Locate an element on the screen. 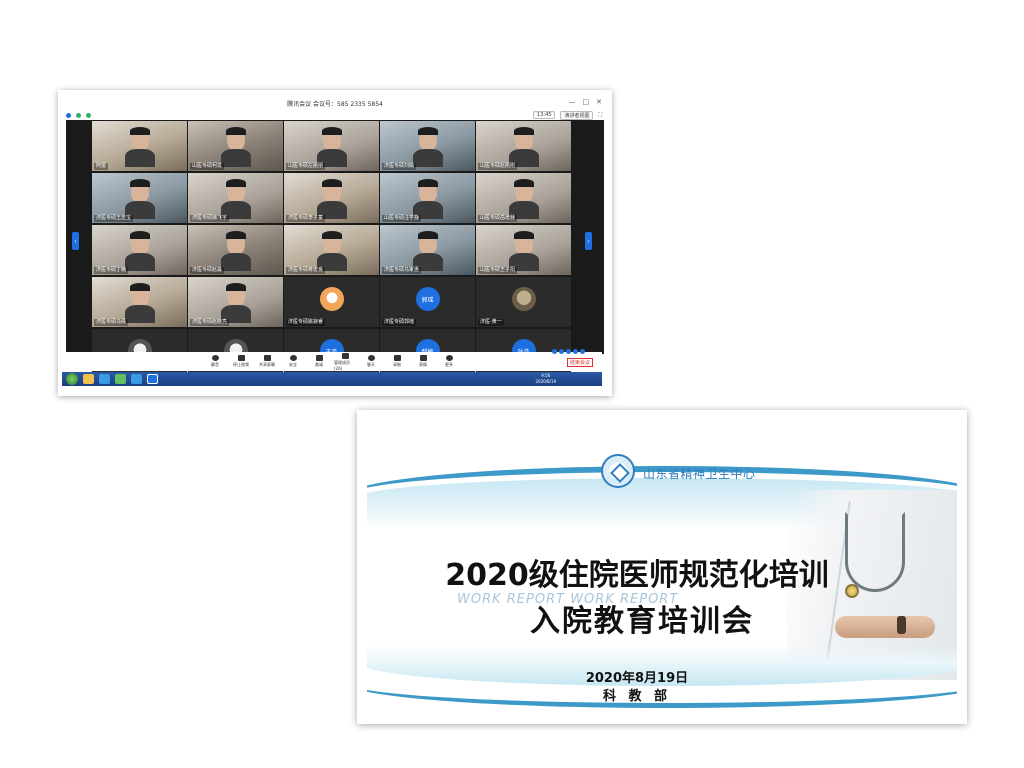 The height and width of the screenshot is (768, 1024). invite-icon is located at coordinates (319, 358).